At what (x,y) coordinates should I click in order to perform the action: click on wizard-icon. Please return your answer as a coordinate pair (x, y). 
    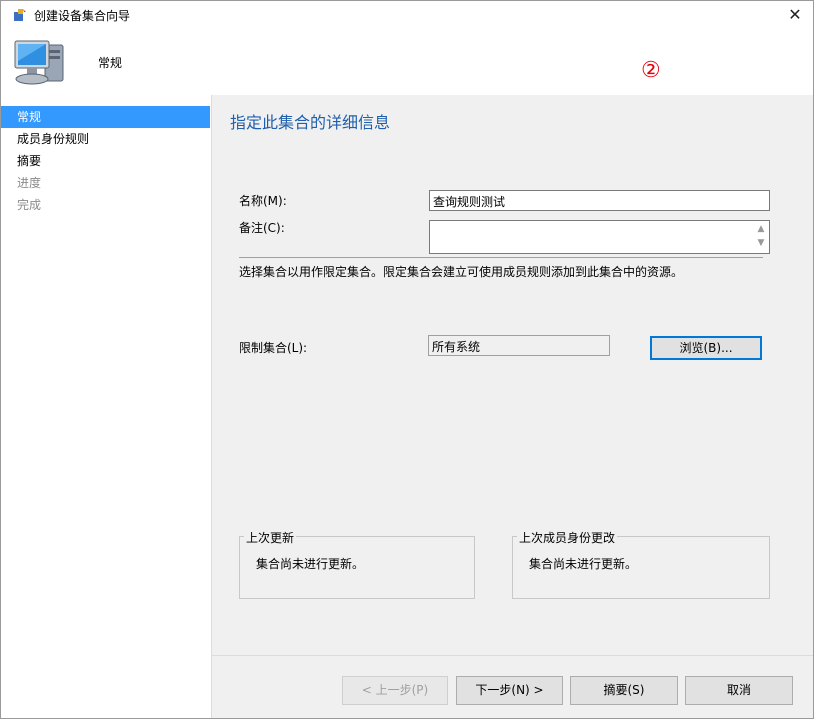
    Looking at the image, I should click on (20, 15).